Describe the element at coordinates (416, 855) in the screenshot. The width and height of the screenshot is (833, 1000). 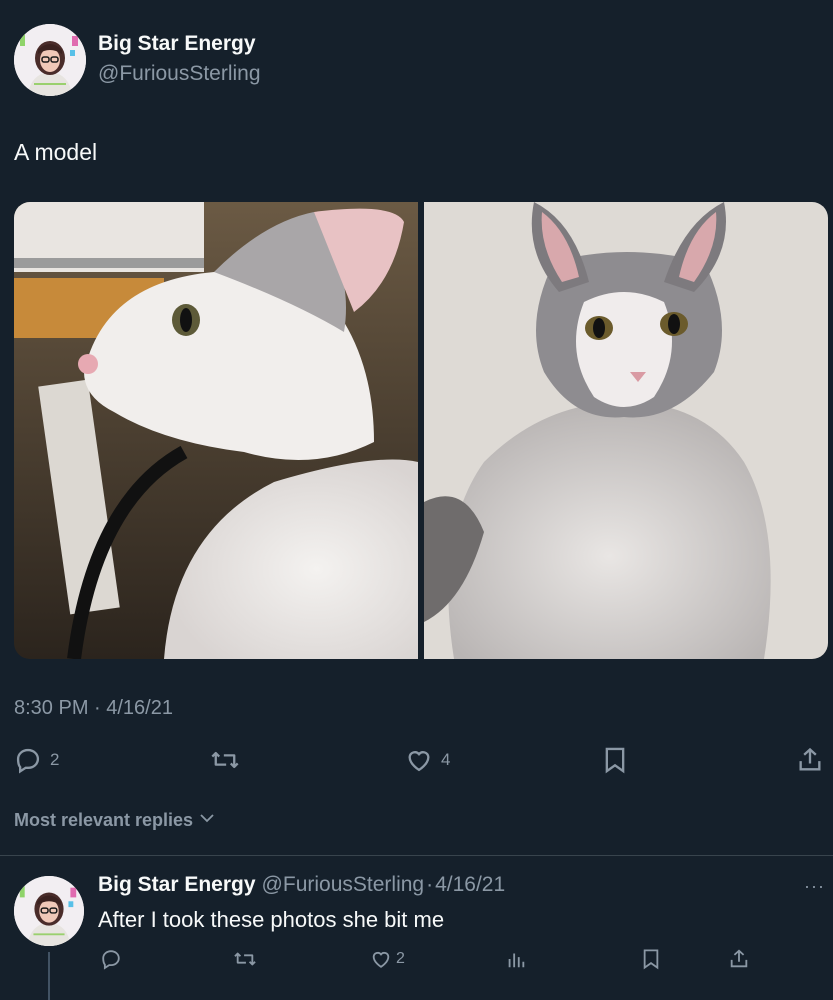
I see `section-divider` at that location.